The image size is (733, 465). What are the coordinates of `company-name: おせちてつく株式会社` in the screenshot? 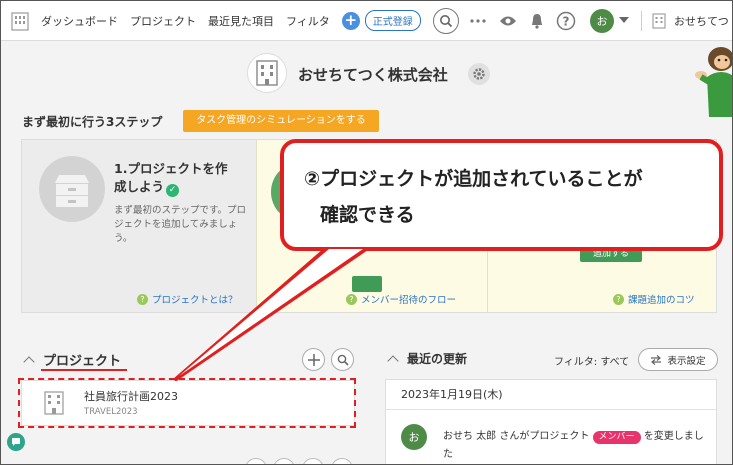 It's located at (373, 75).